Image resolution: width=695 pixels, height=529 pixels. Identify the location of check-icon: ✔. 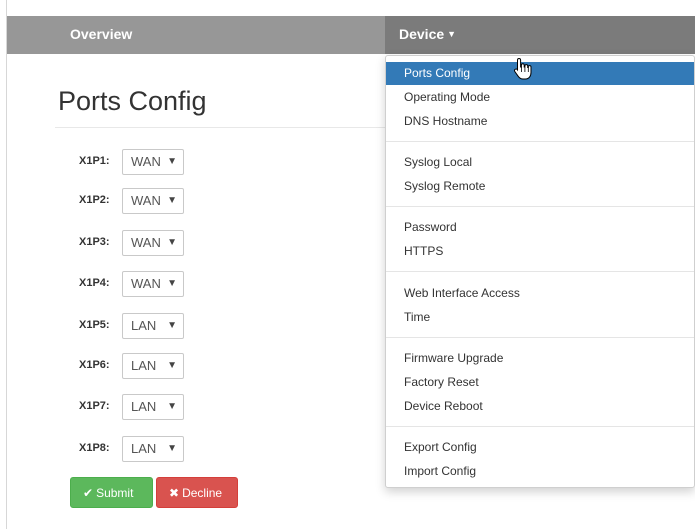
(88, 493).